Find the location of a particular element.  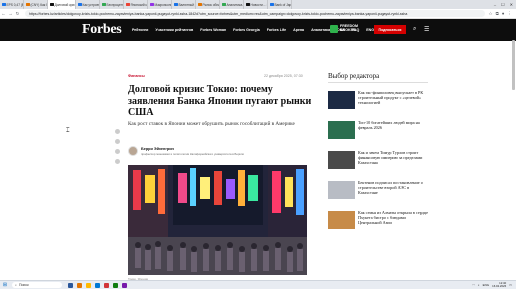

minimize-icon: – is located at coordinates (495, 4).